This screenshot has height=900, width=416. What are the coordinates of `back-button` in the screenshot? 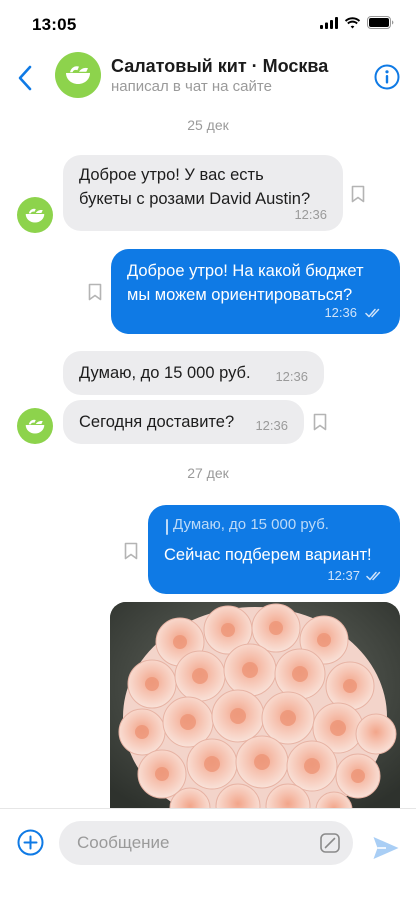 It's located at (25, 78).